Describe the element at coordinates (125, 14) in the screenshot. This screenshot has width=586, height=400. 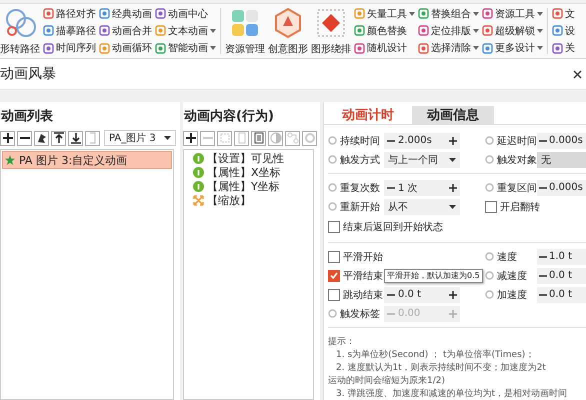
I see `ribbon-button: 经典动画` at that location.